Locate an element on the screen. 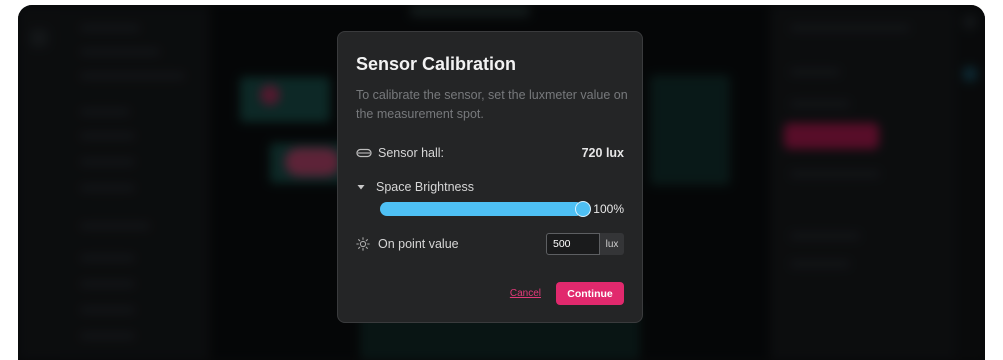  sensor-icon is located at coordinates (364, 153).